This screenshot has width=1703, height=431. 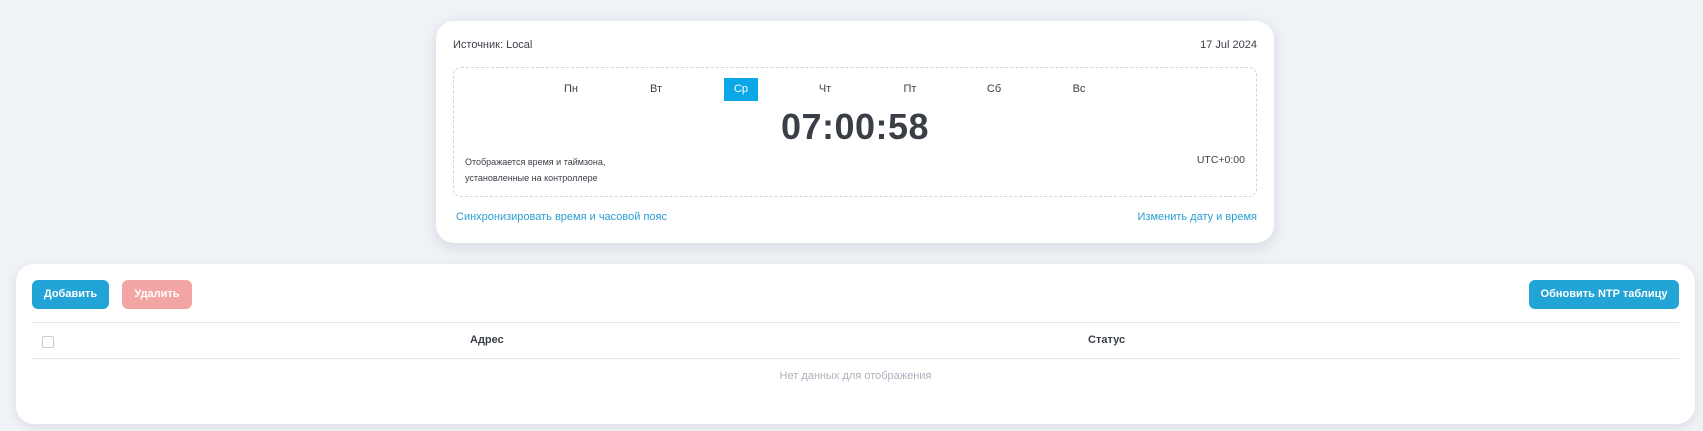 I want to click on day-wed: Ср, so click(x=741, y=89).